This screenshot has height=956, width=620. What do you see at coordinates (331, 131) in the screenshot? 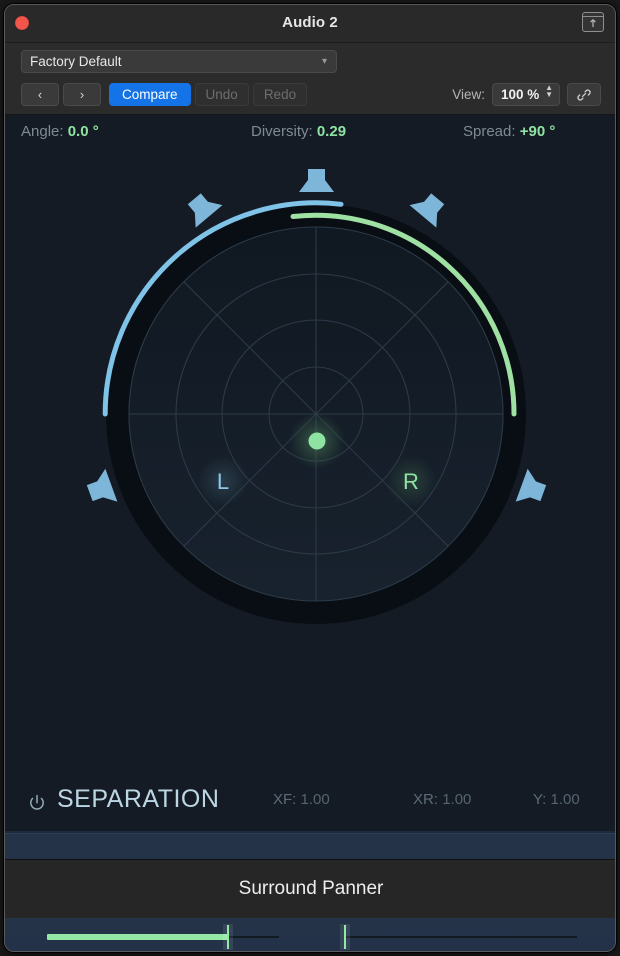
I see `readout-diversity-value: 0.29` at bounding box center [331, 131].